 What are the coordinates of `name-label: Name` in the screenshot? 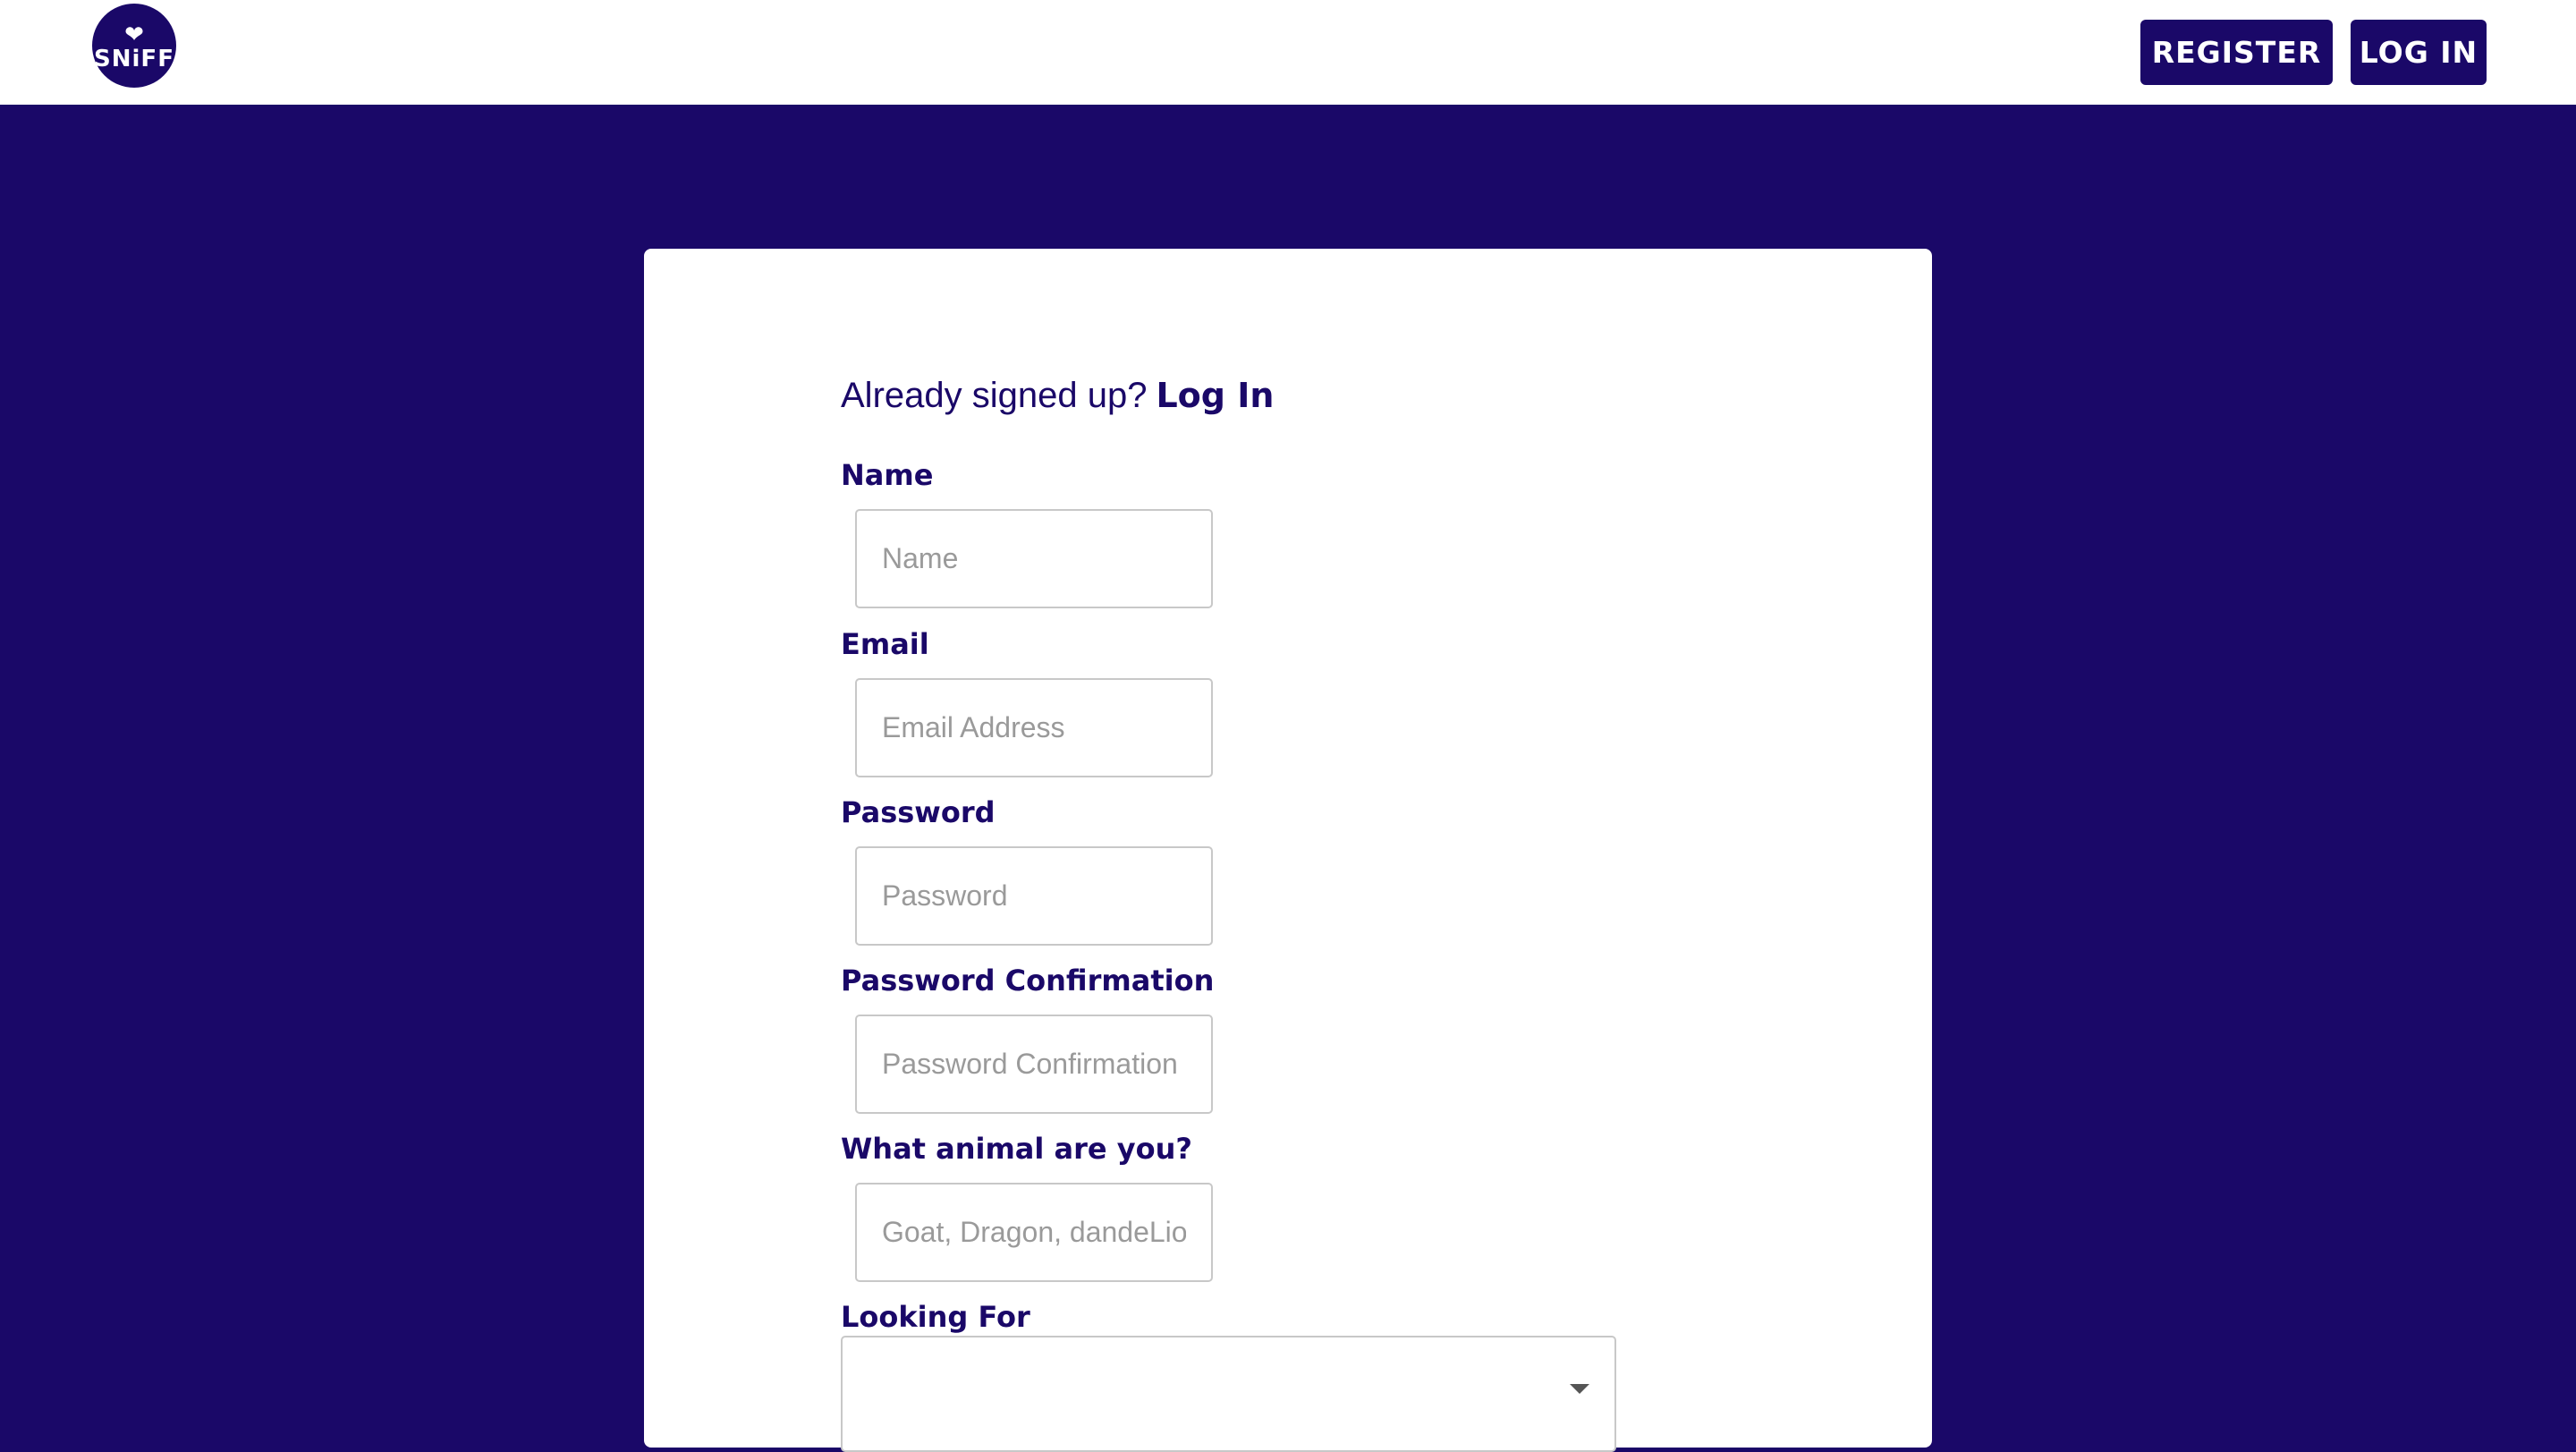 It's located at (887, 475).